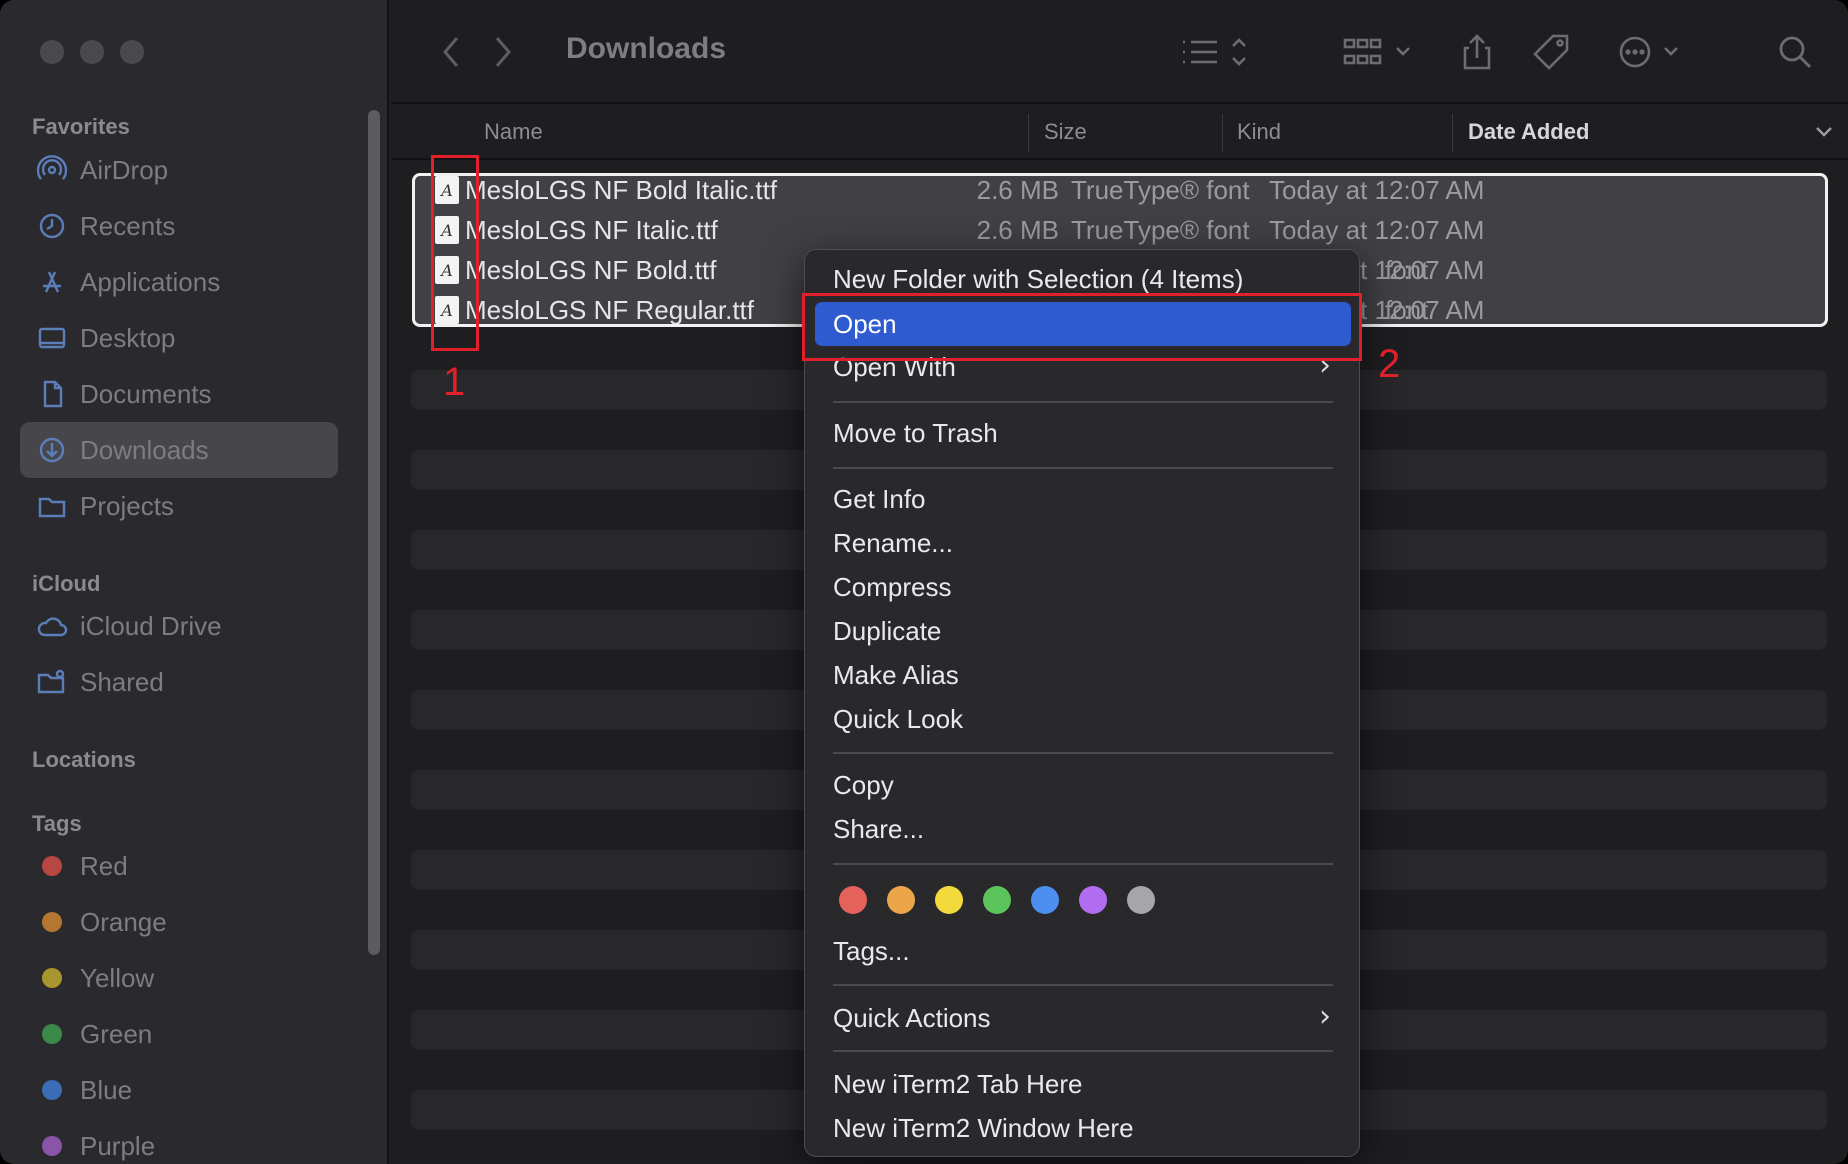 This screenshot has height=1164, width=1848. I want to click on applications-icon, so click(52, 282).